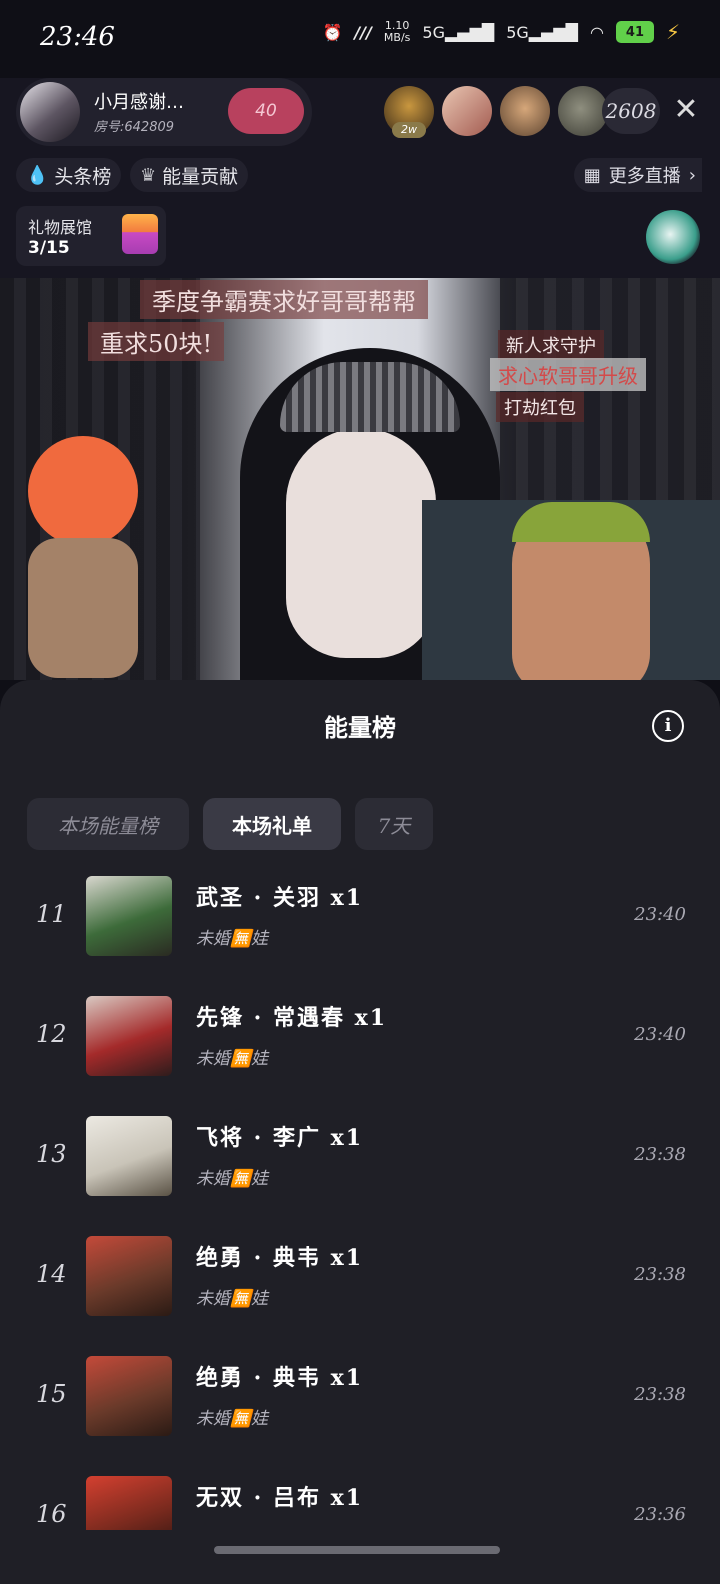 This screenshot has height=1584, width=720. What do you see at coordinates (571, 590) in the screenshot?
I see `pip-video` at bounding box center [571, 590].